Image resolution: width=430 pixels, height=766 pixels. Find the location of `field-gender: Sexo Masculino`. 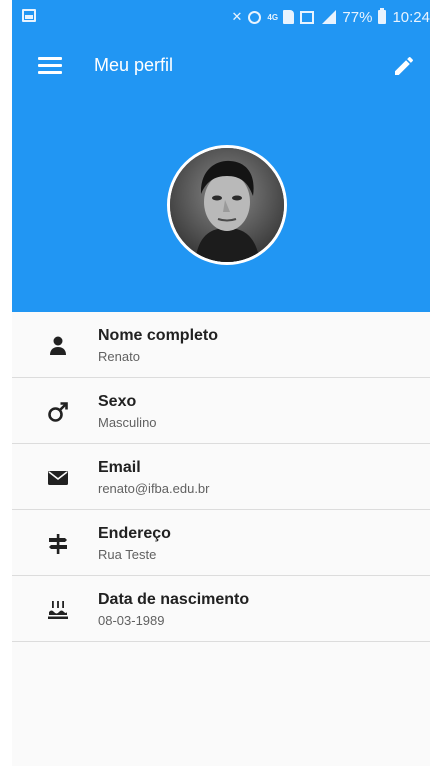

field-gender: Sexo Masculino is located at coordinates (221, 411).